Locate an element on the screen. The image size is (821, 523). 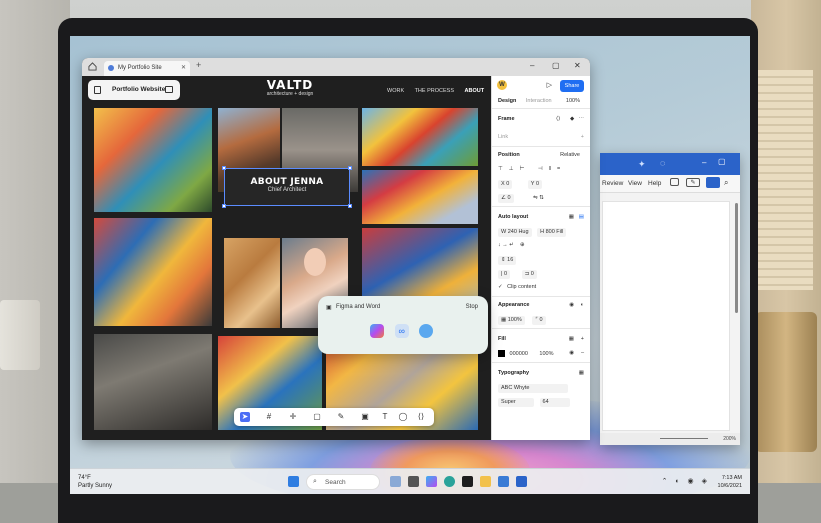
about-title: ABOUT JENNA is located at coordinates (287, 182).